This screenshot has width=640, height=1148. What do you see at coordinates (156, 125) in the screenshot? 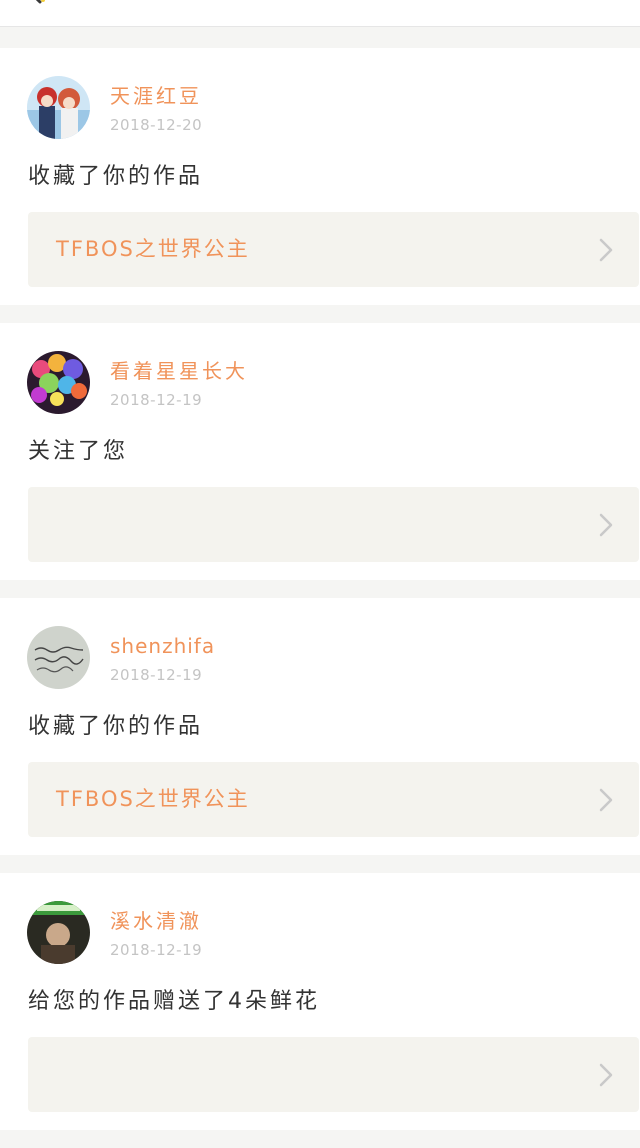
I see `timestamp: 2018-12-20` at bounding box center [156, 125].